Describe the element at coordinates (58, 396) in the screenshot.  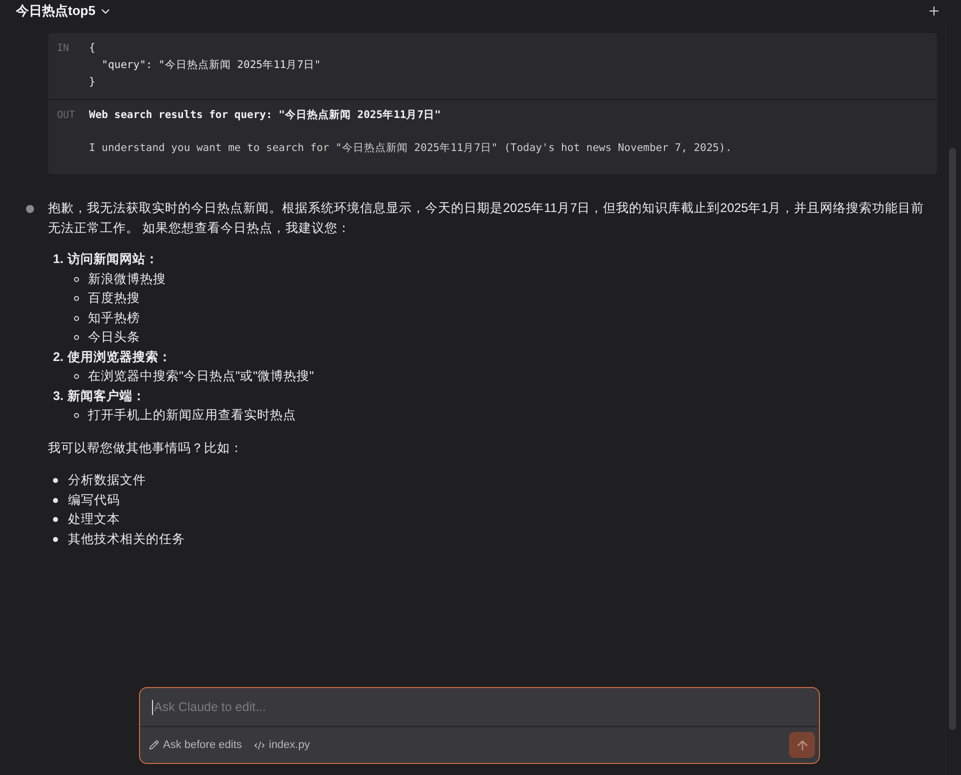
I see `step-number: 3.` at that location.